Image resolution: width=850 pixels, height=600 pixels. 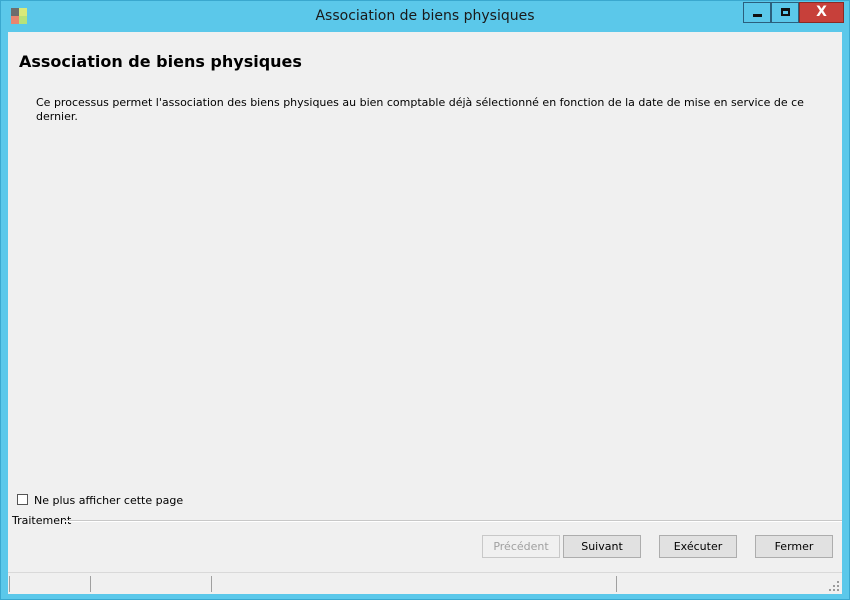 I want to click on status-bar, so click(x=425, y=583).